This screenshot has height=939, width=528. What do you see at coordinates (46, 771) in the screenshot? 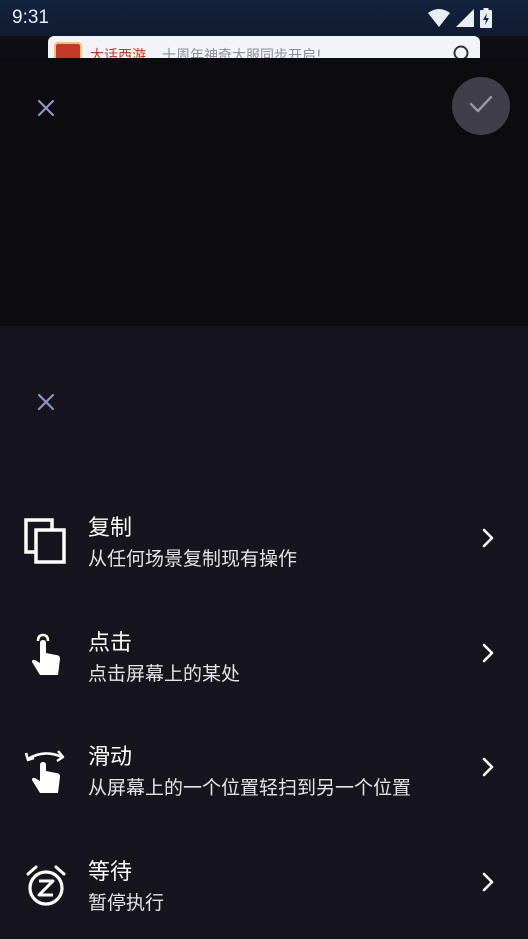
I see `swipe-icon` at bounding box center [46, 771].